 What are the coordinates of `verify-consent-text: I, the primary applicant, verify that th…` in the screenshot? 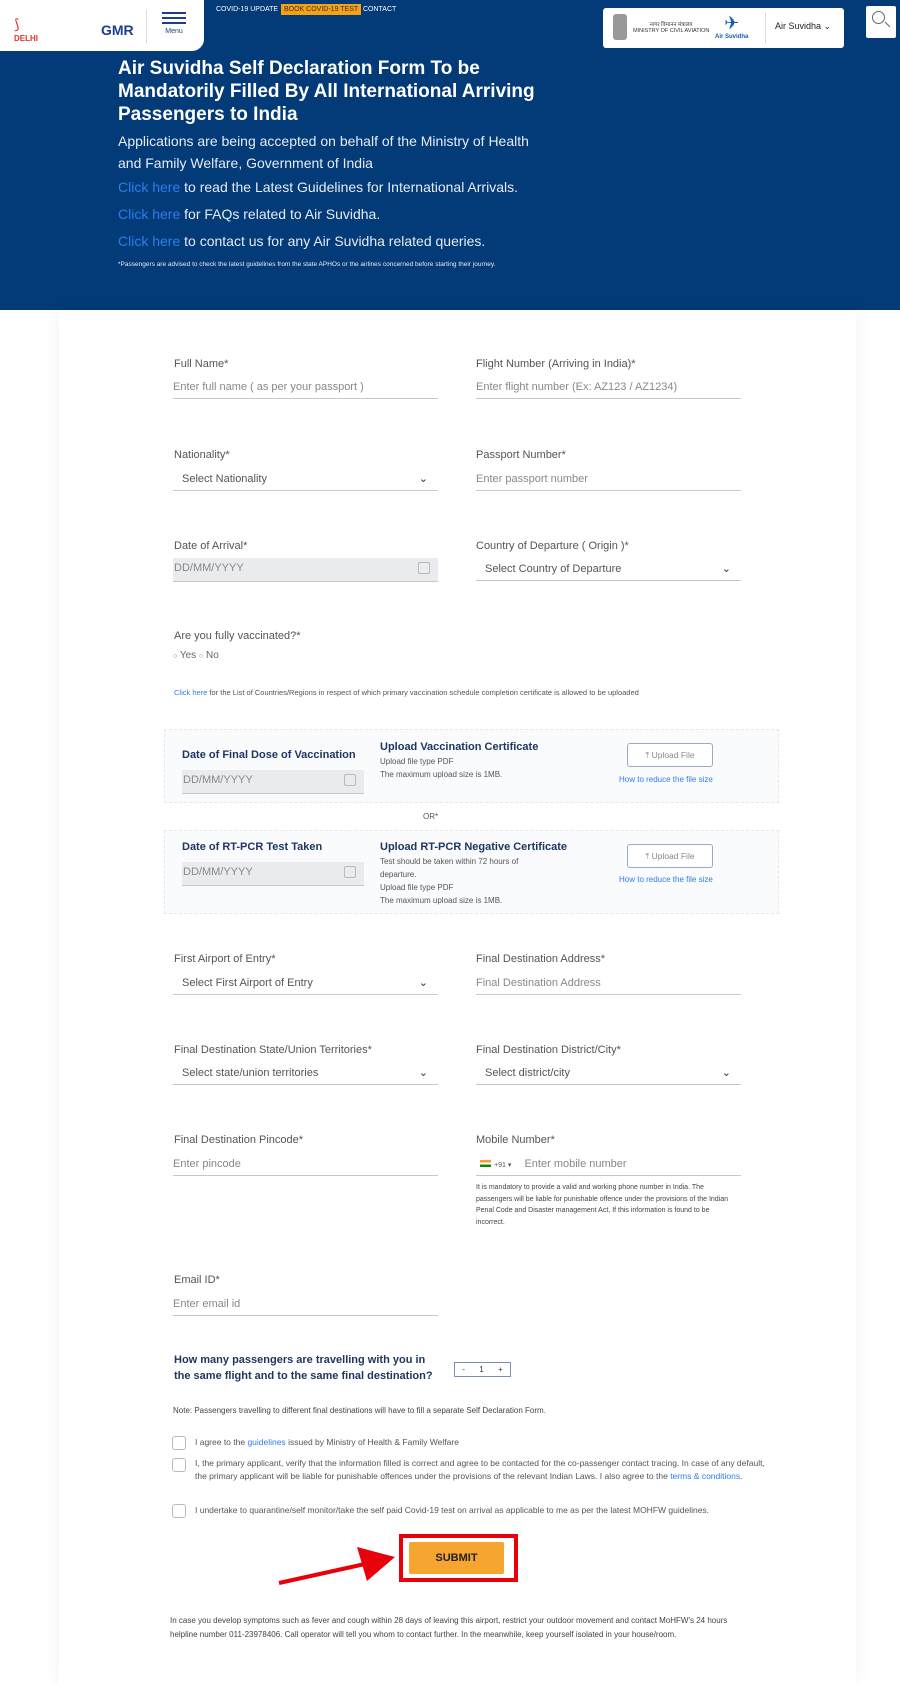 It's located at (480, 1470).